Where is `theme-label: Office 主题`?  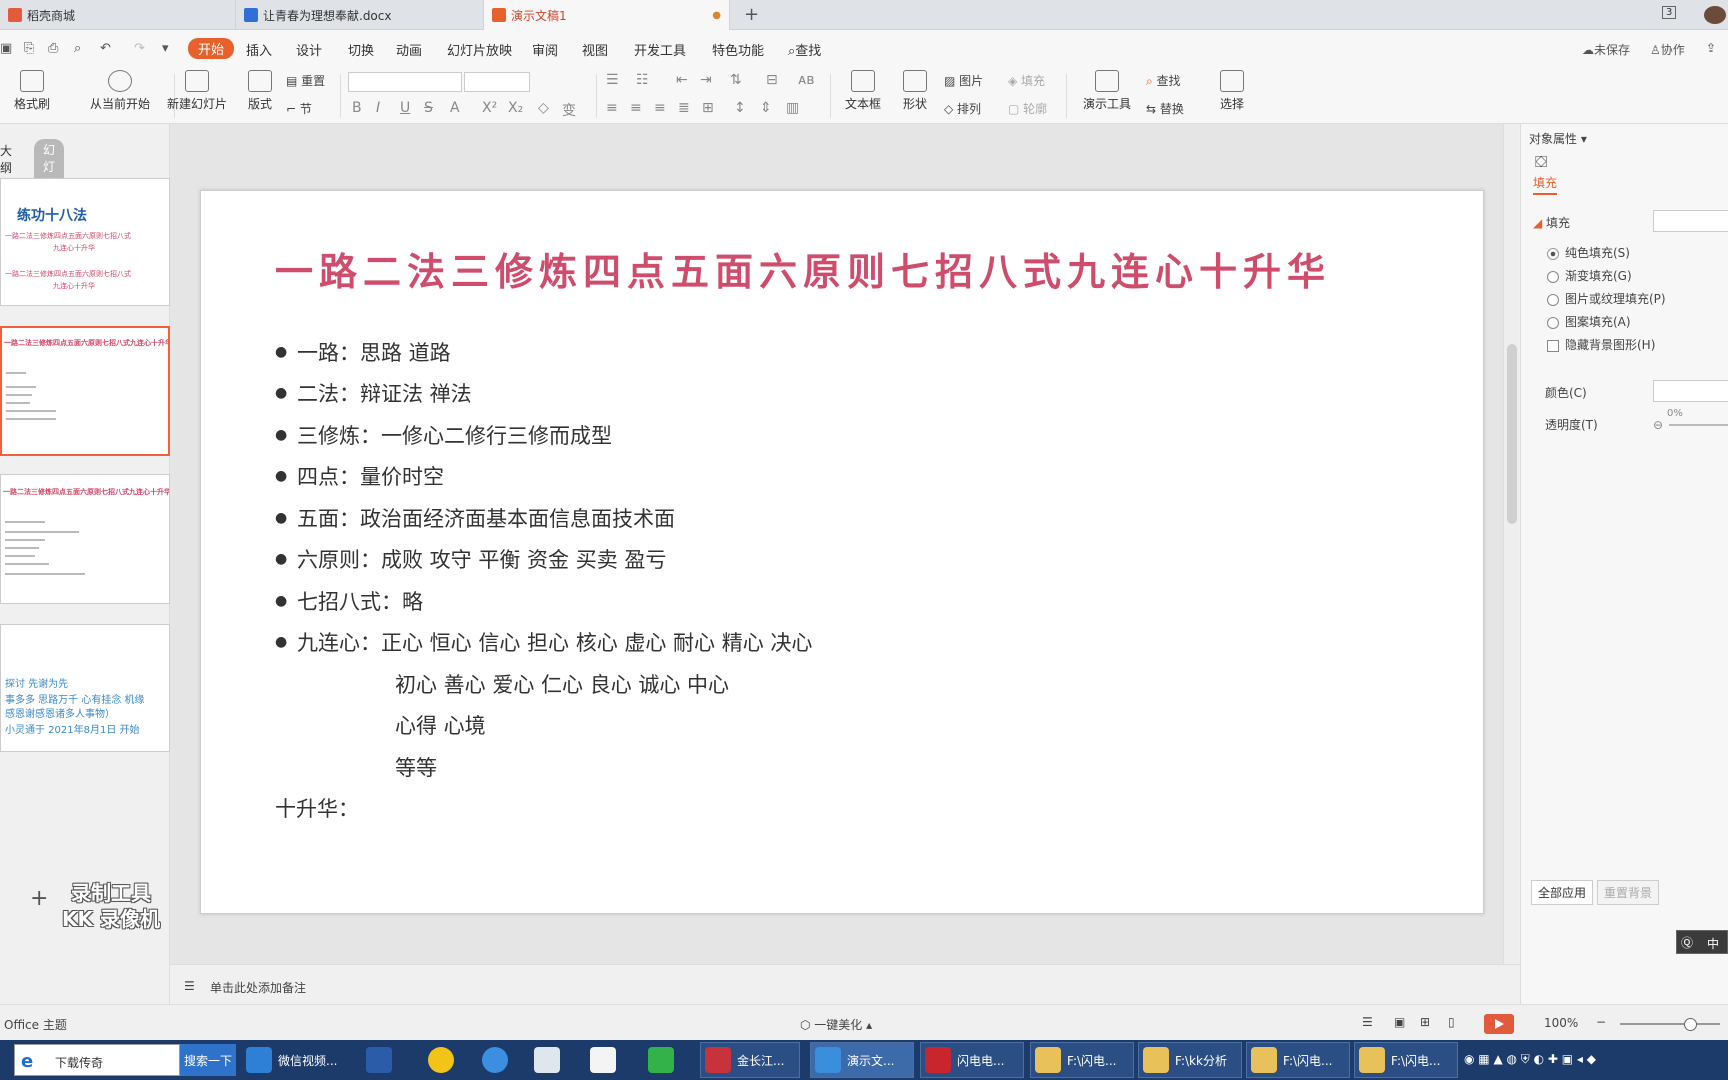
theme-label: Office 主题 is located at coordinates (35, 1024).